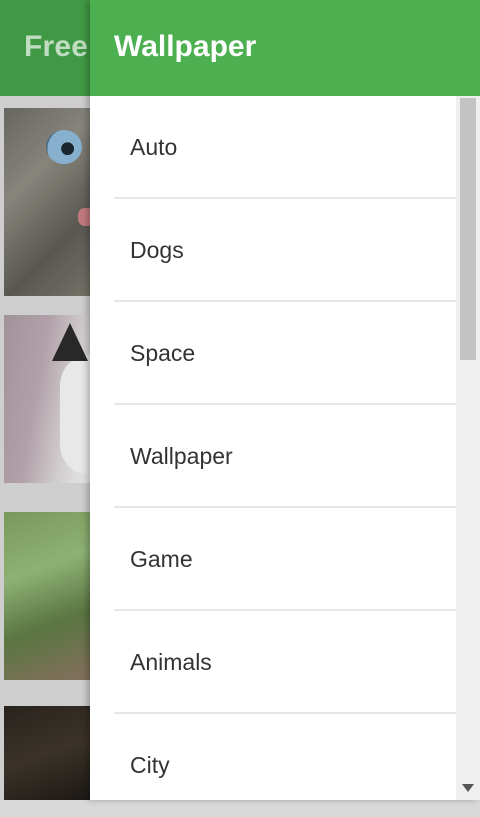  I want to click on menu-item-dogs: Dogs, so click(285, 250).